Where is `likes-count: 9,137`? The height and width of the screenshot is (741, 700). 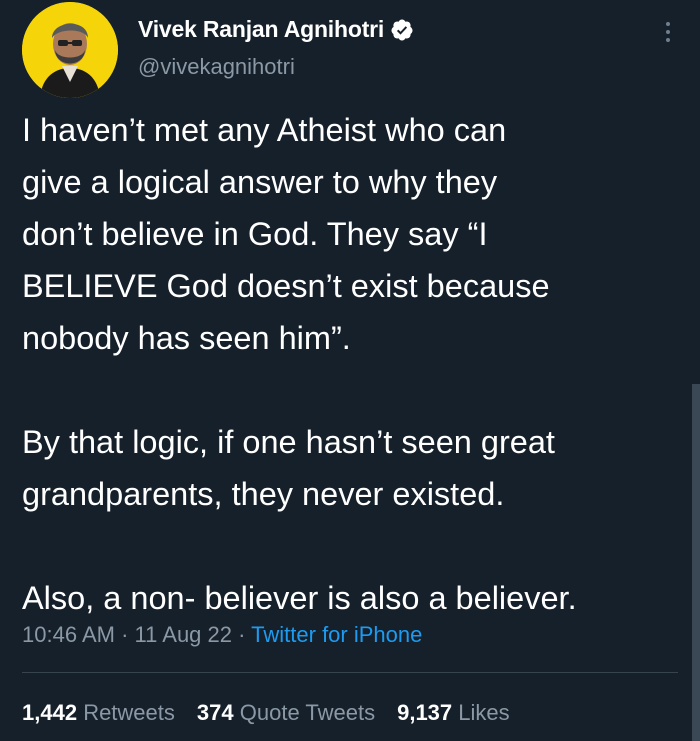 likes-count: 9,137 is located at coordinates (425, 712).